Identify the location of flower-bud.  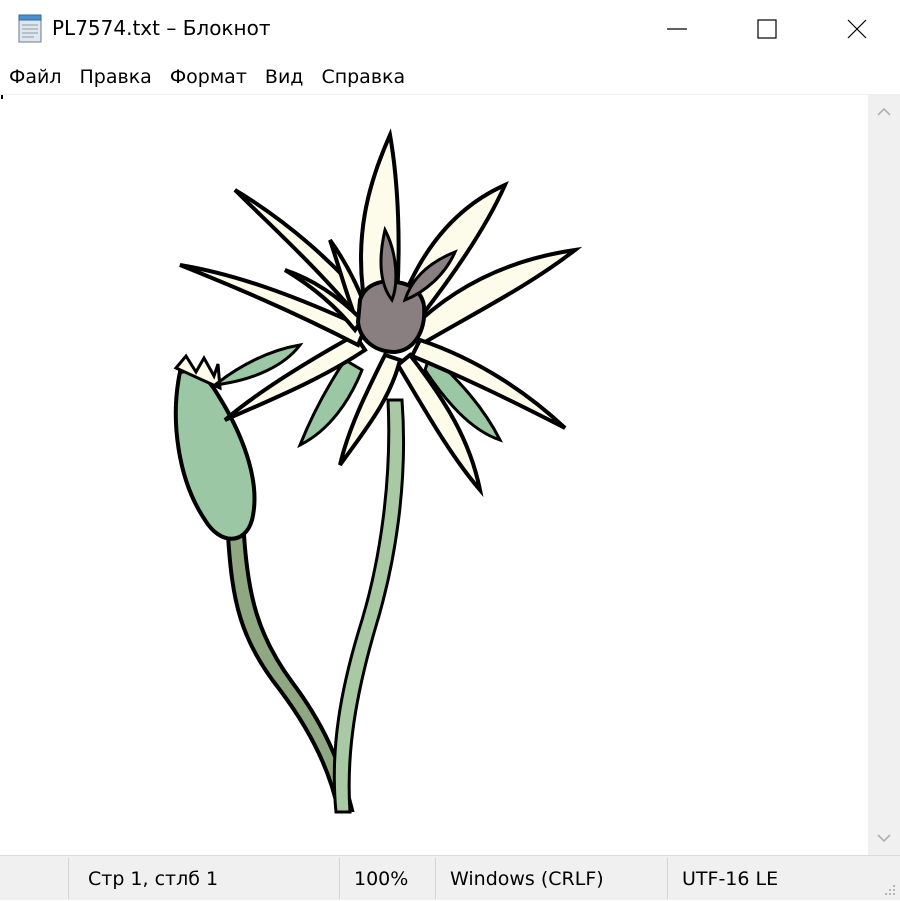
(215, 455).